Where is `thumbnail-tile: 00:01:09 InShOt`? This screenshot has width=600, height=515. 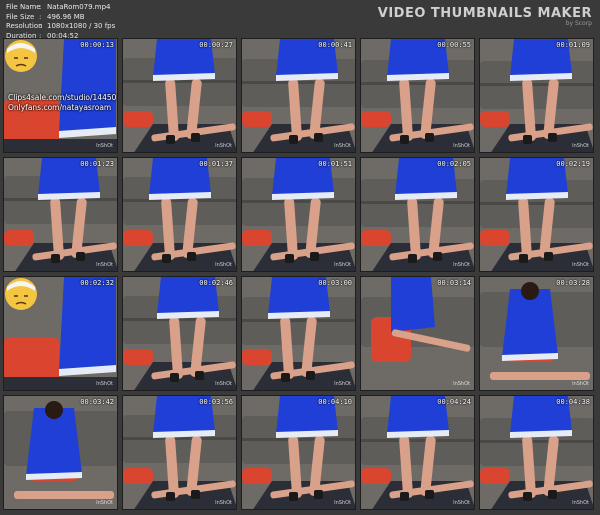 thumbnail-tile: 00:01:09 InShOt is located at coordinates (536, 95).